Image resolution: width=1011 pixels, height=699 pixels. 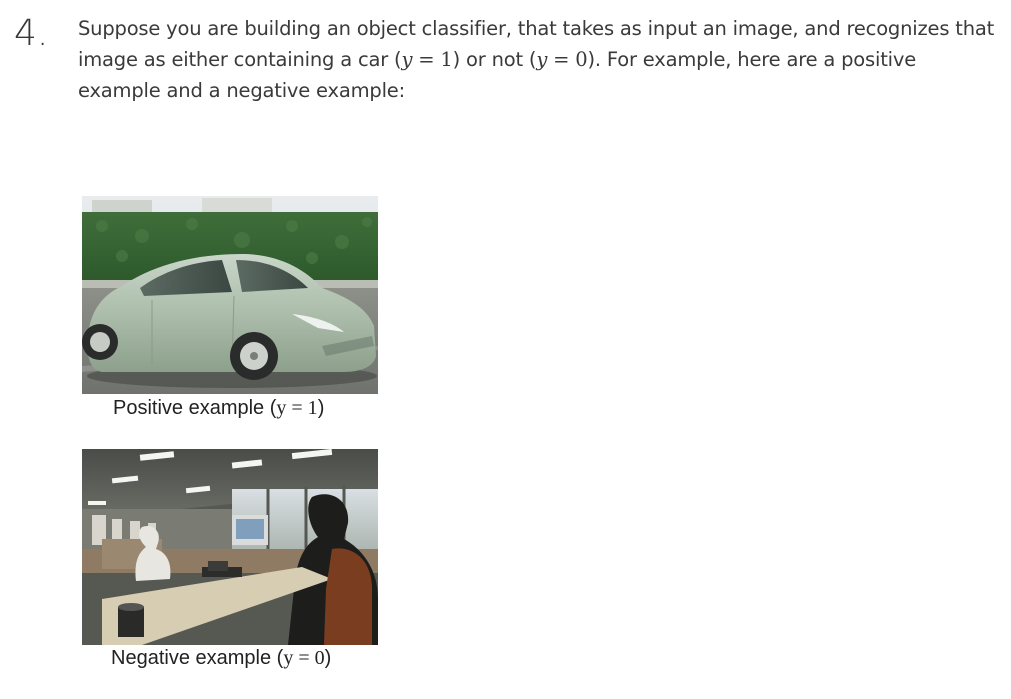 What do you see at coordinates (567, 59) in the screenshot?
I see `math-value: = 0` at bounding box center [567, 59].